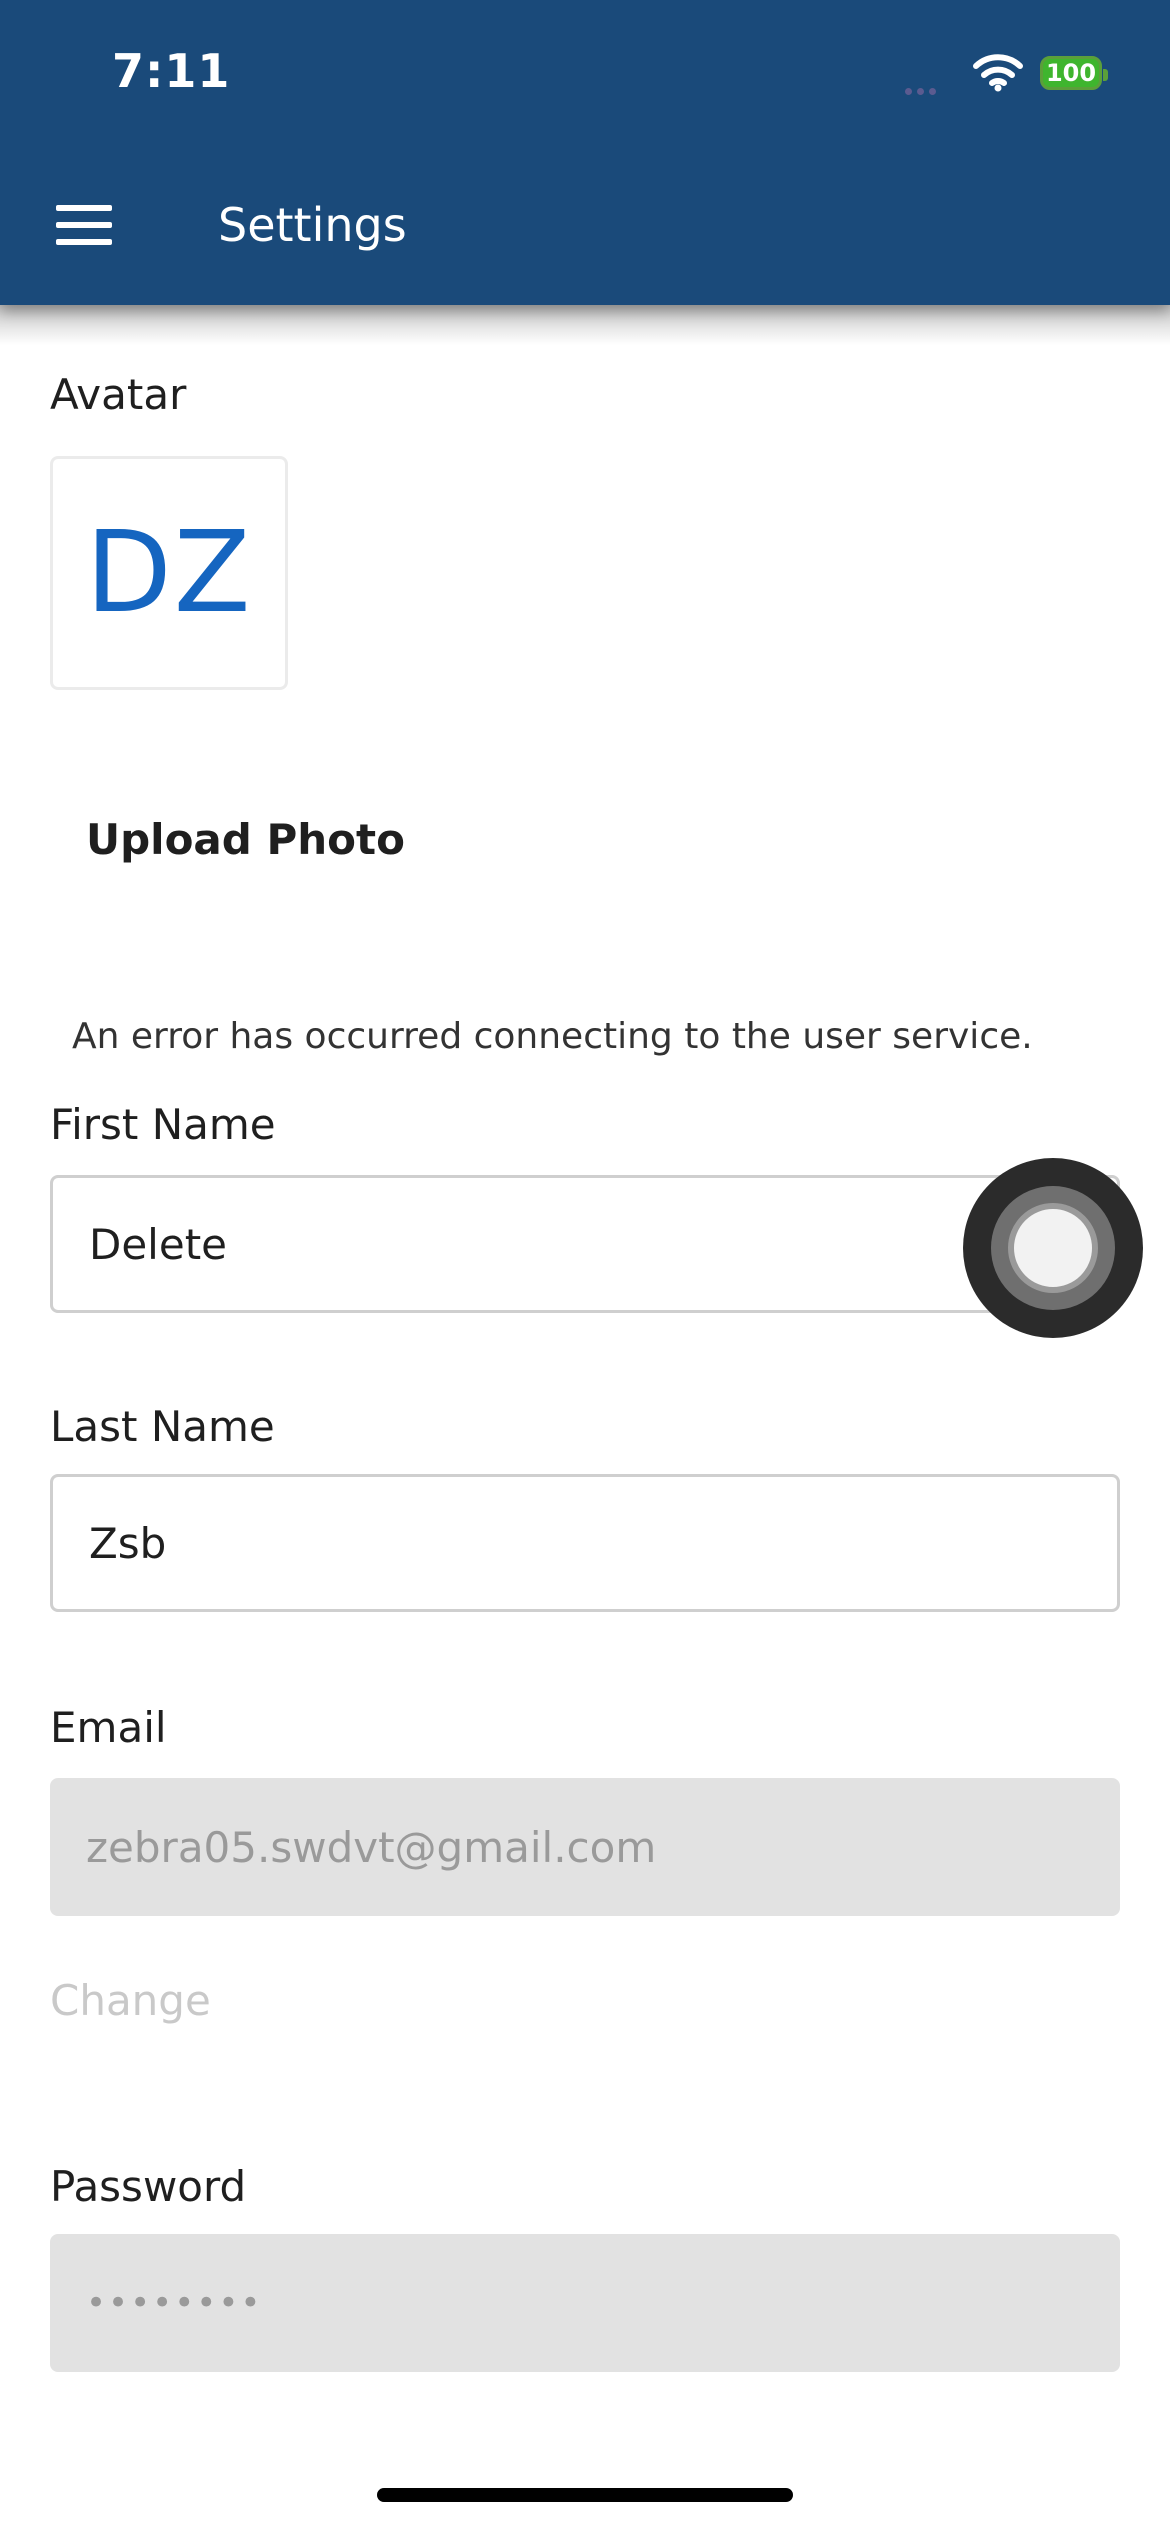 Image resolution: width=1170 pixels, height=2532 pixels. I want to click on avatar: DZ, so click(169, 573).